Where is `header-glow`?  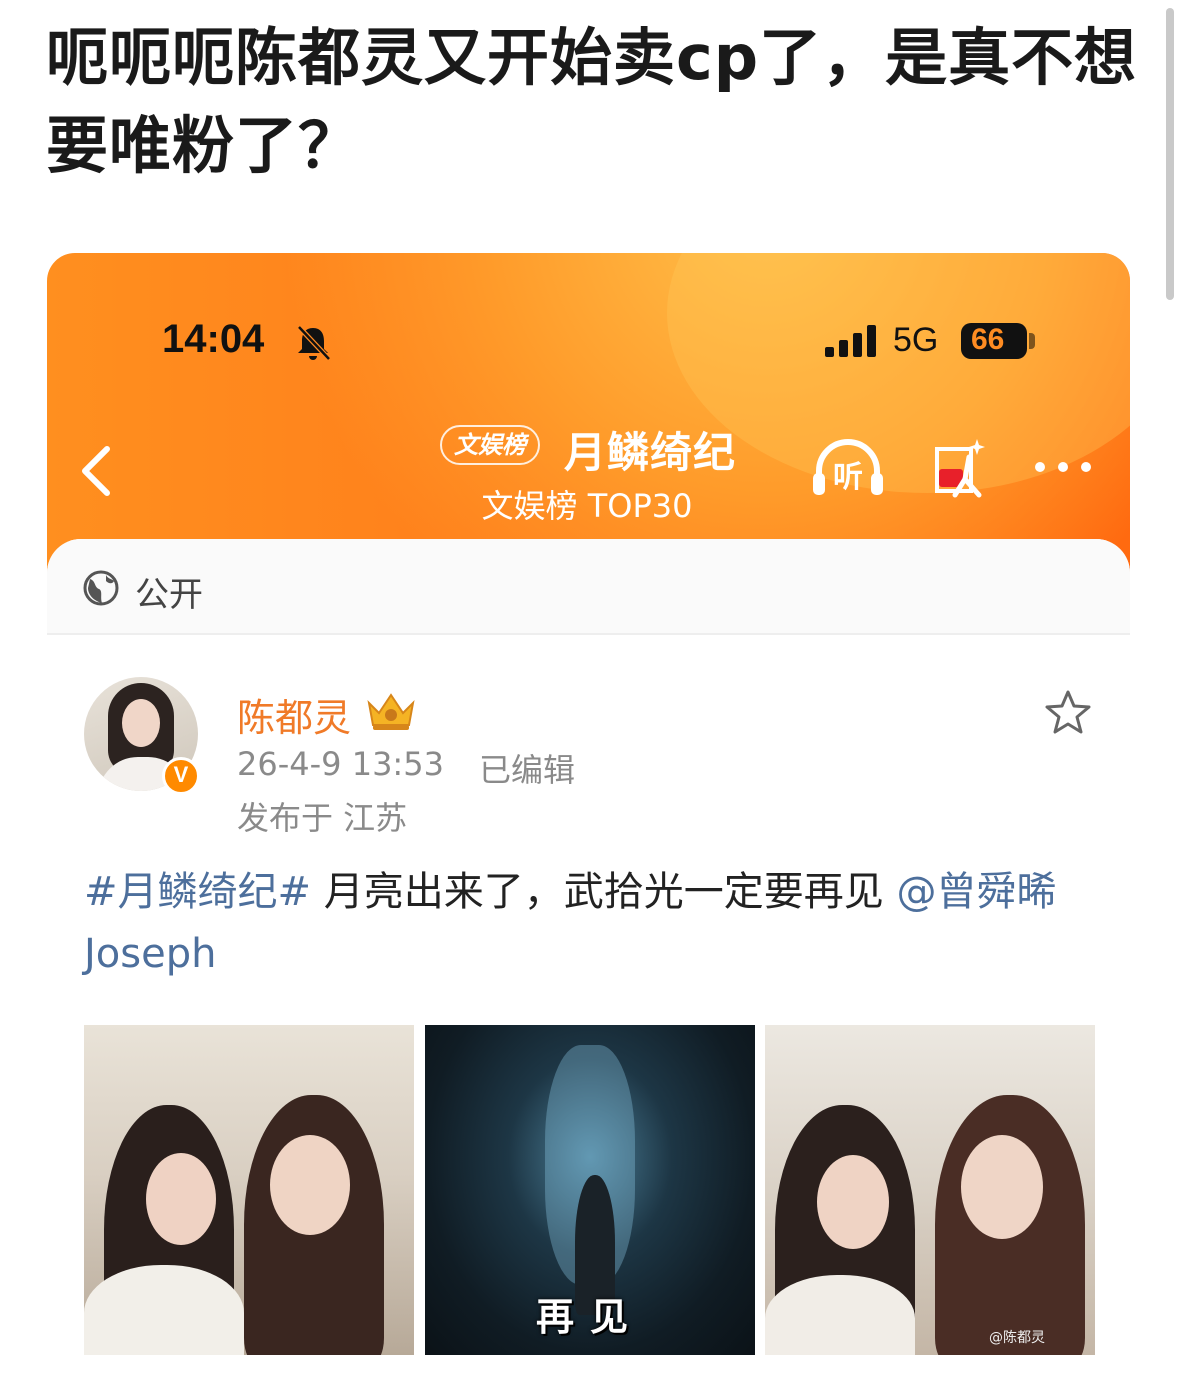
header-glow is located at coordinates (898, 373).